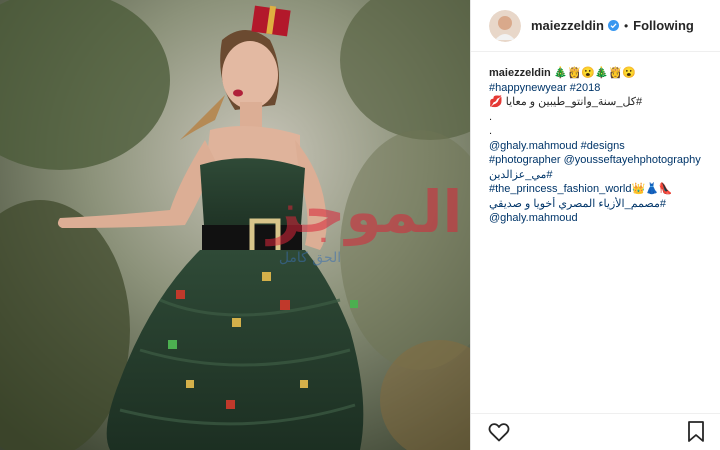  I want to click on post-header: maiezzeldin • Following, so click(595, 26).